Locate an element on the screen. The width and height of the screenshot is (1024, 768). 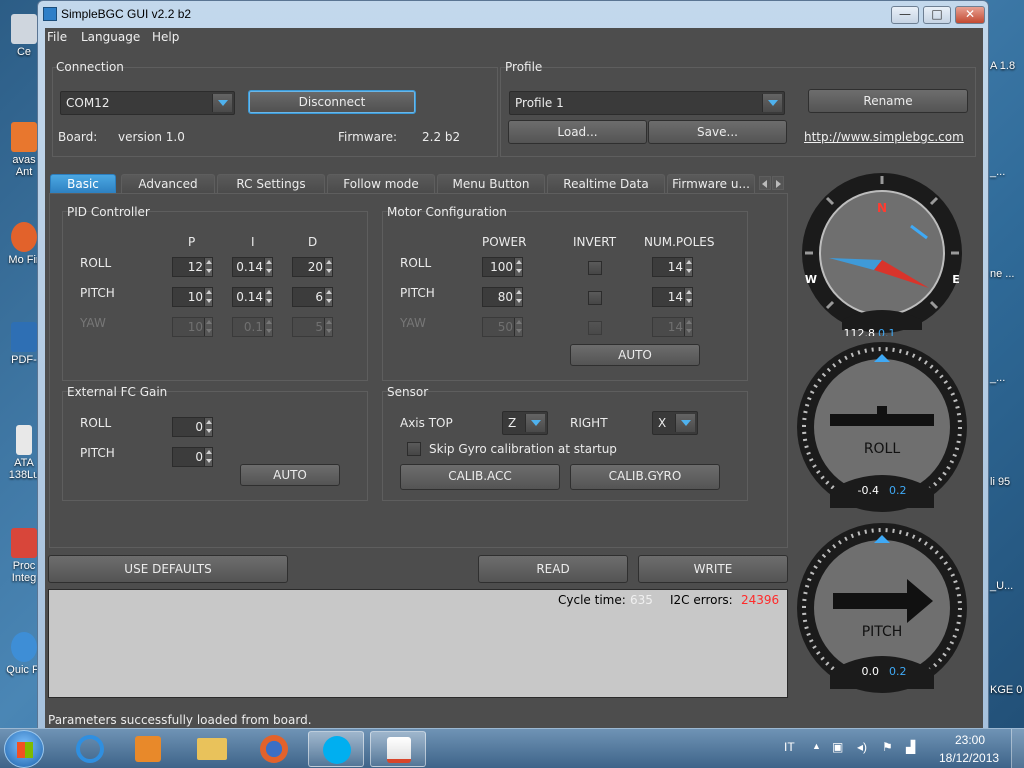
pitch-value-b: 0.2 is located at coordinates (898, 671).